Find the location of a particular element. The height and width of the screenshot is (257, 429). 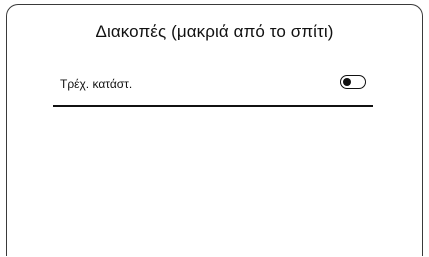

current-status-row: Τρέχ. κατάστ. is located at coordinates (213, 91).